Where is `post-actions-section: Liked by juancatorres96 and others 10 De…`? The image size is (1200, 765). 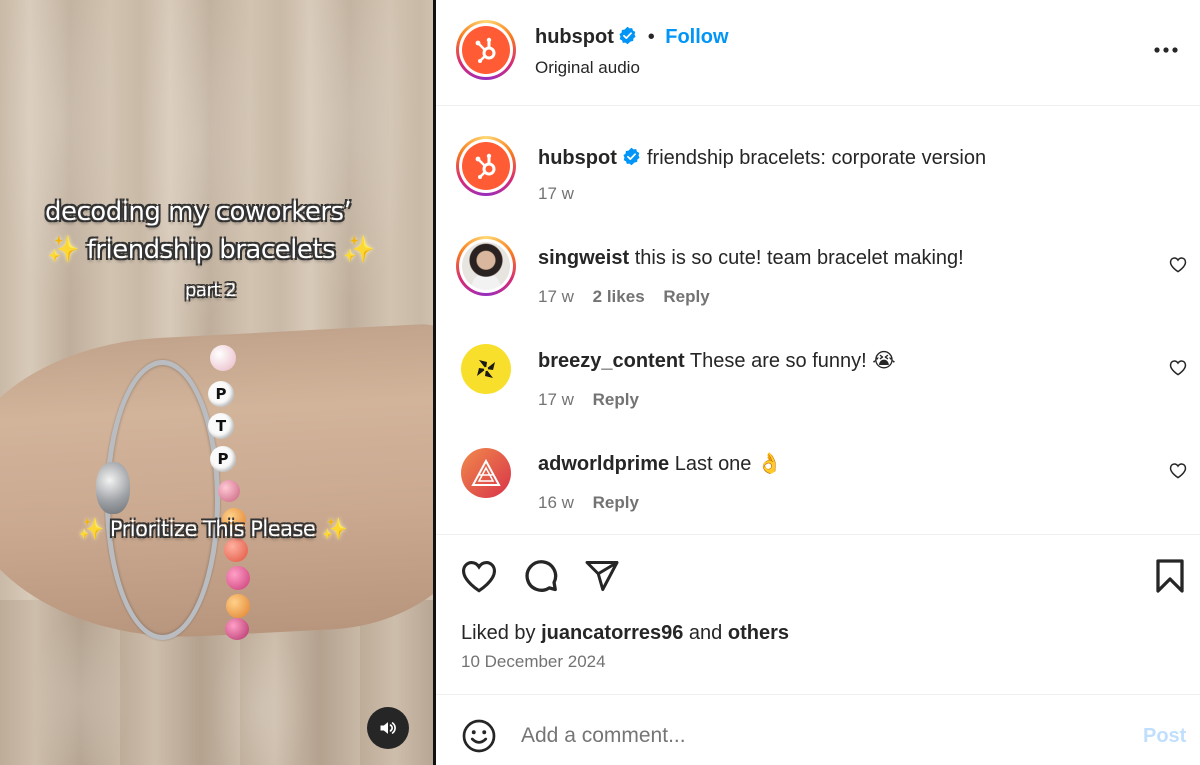 post-actions-section: Liked by juancatorres96 and others 10 De… is located at coordinates (818, 614).